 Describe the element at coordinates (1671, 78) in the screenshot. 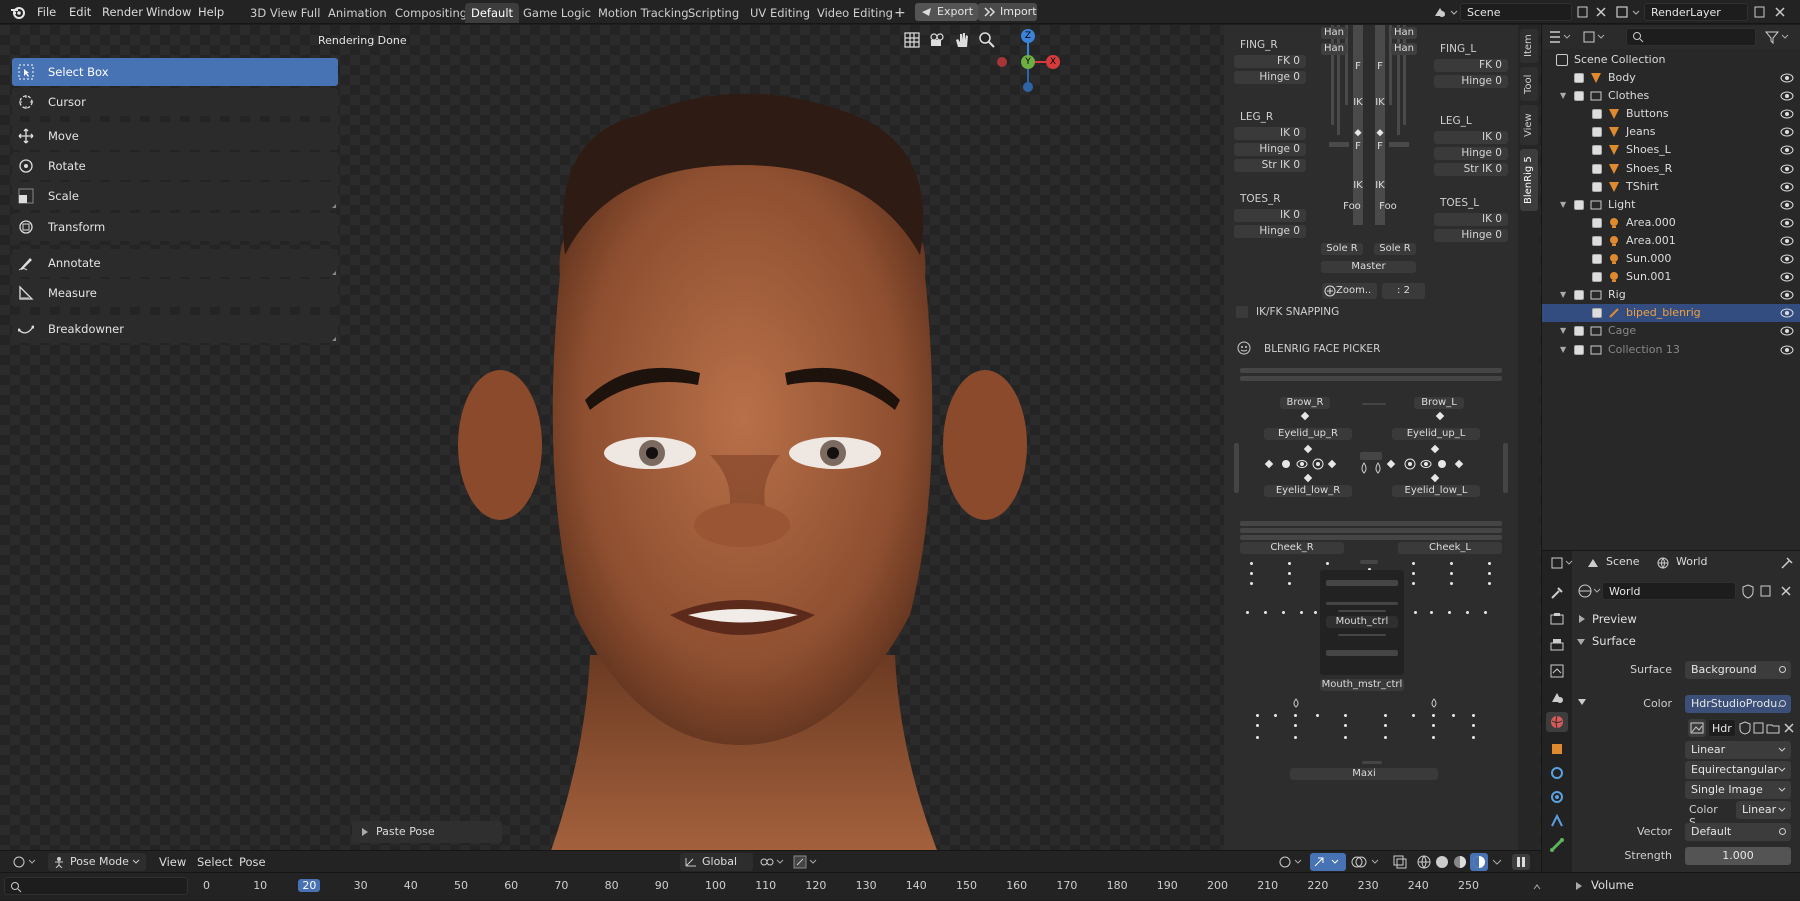

I see `outliner-row: Body` at that location.